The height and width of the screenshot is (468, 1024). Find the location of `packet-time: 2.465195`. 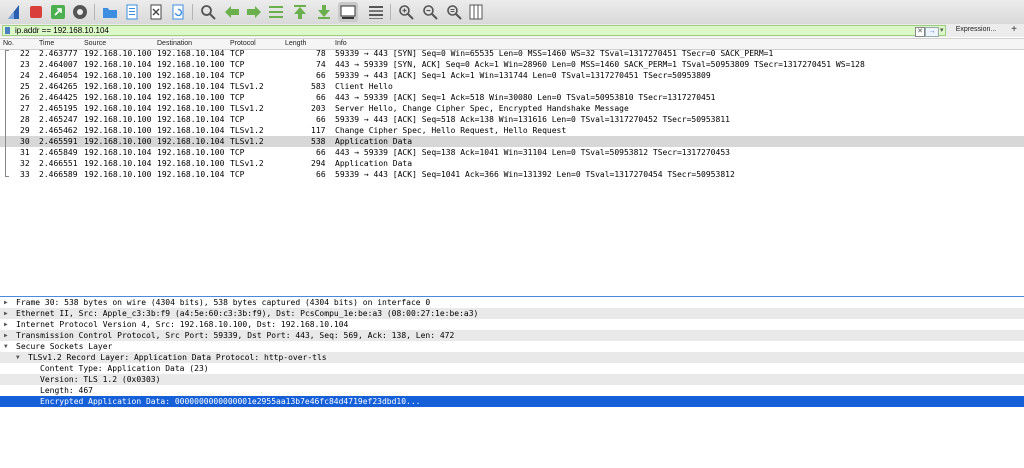

packet-time: 2.465195 is located at coordinates (58, 108).